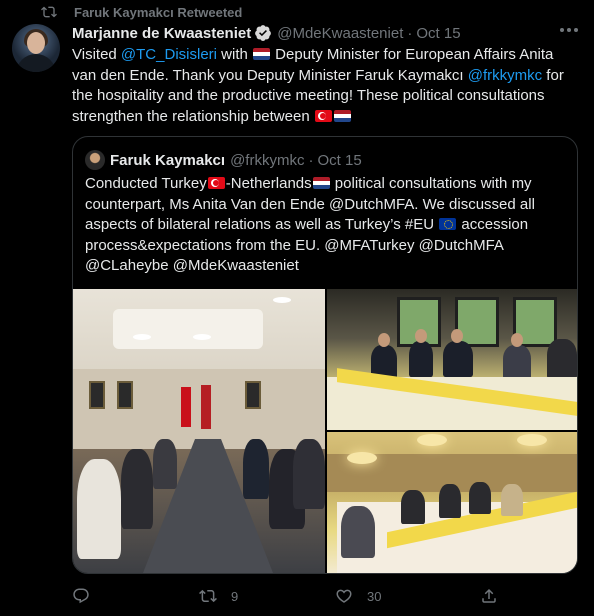 This screenshot has height=616, width=594. I want to click on quoted-text-part: -Netherlands, so click(268, 183).